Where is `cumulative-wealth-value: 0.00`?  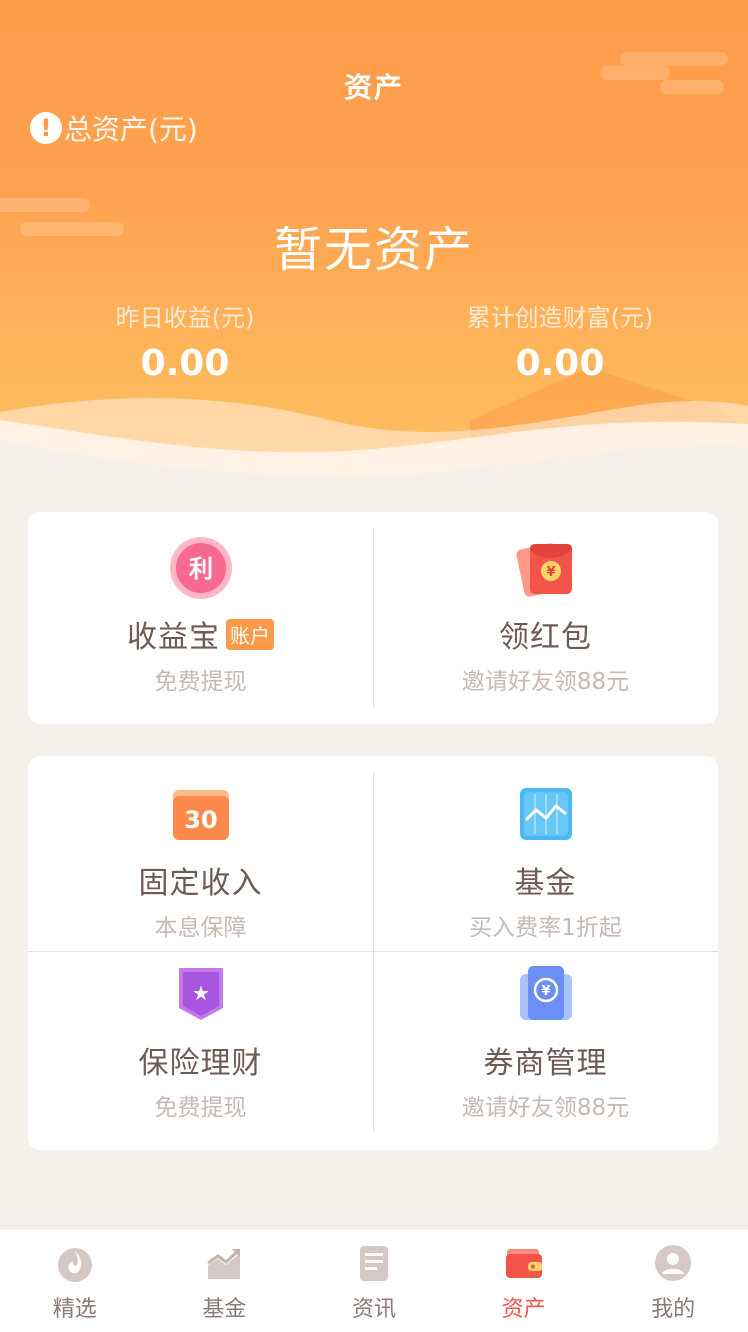
cumulative-wealth-value: 0.00 is located at coordinates (560, 363).